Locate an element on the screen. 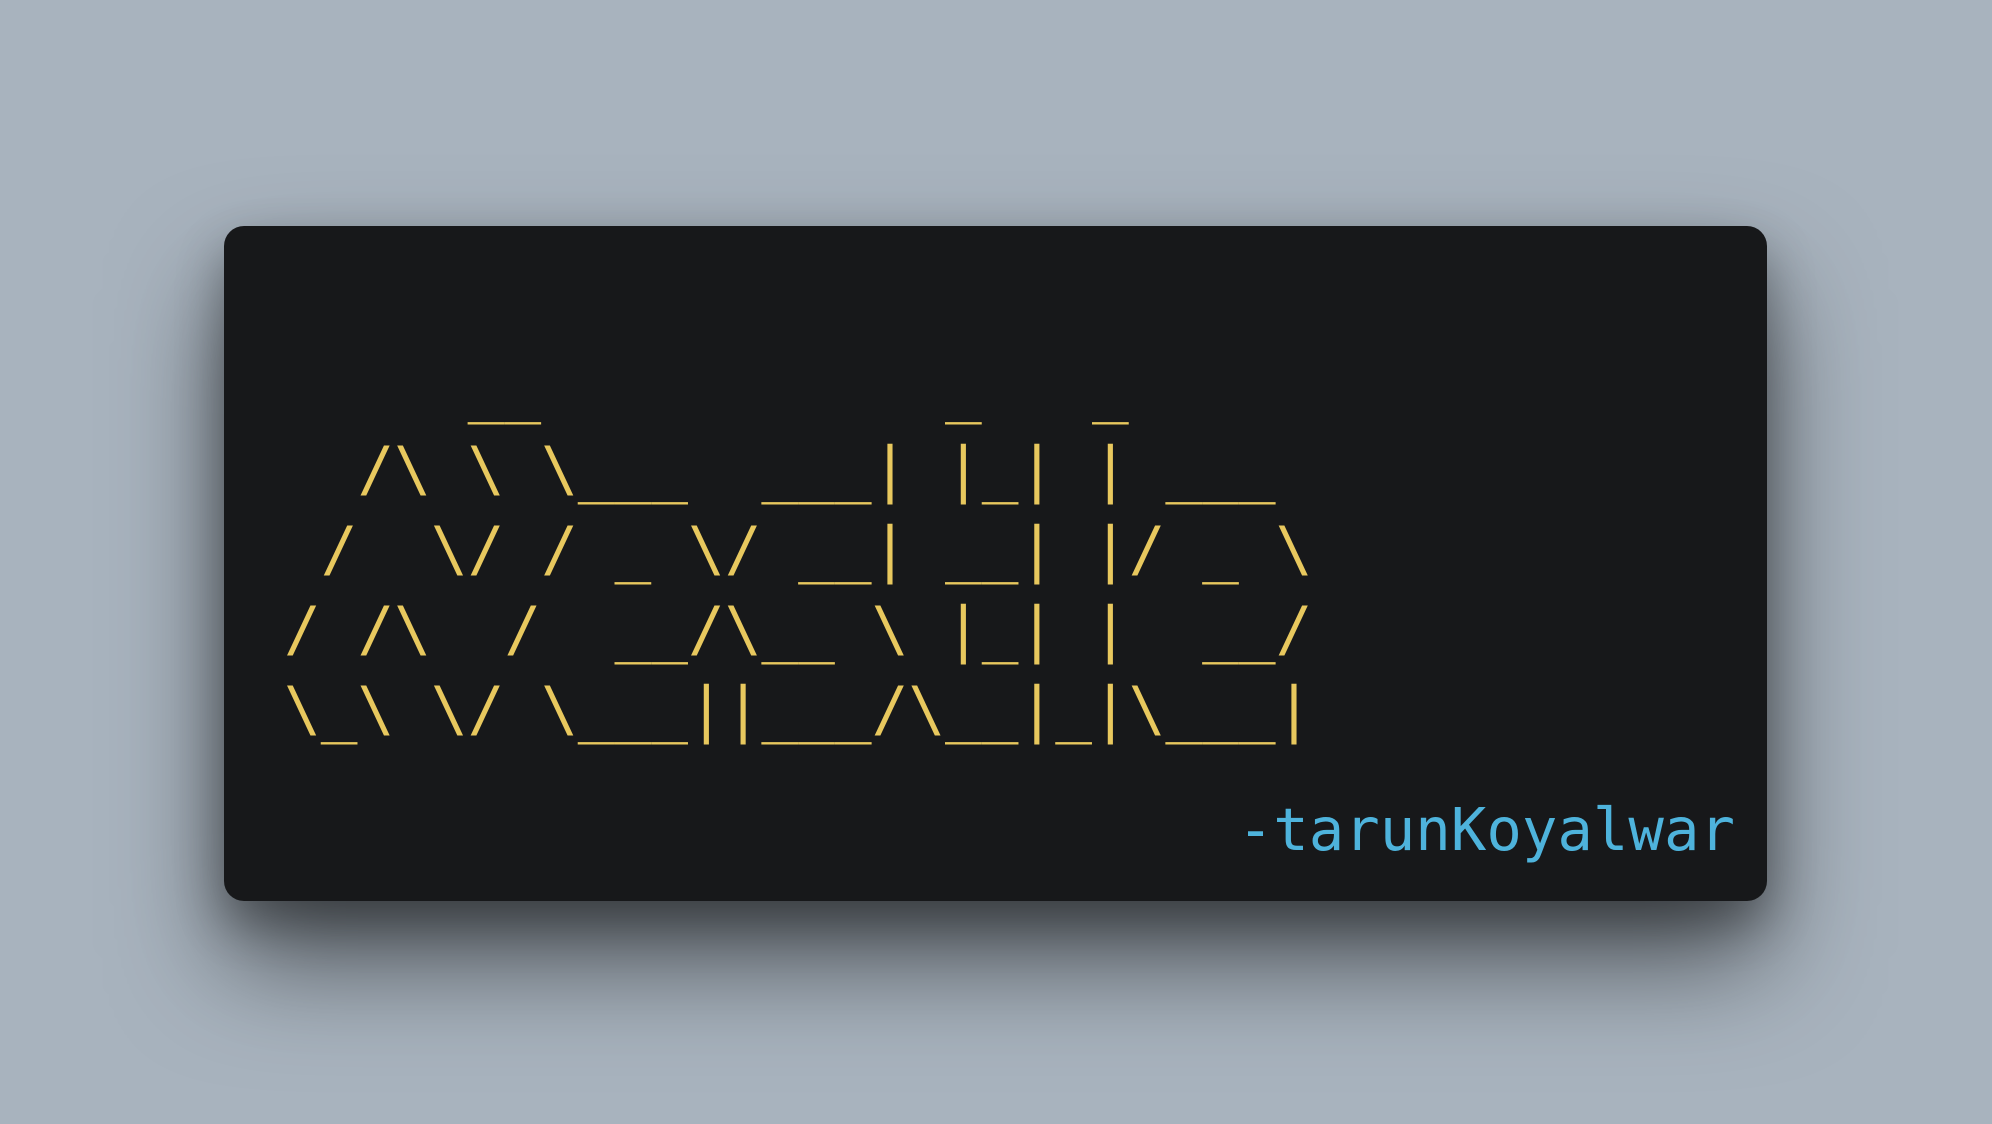  ascii-art-line: / \/ / _ \/ __| __| |/ _ \ is located at coordinates (798, 549).